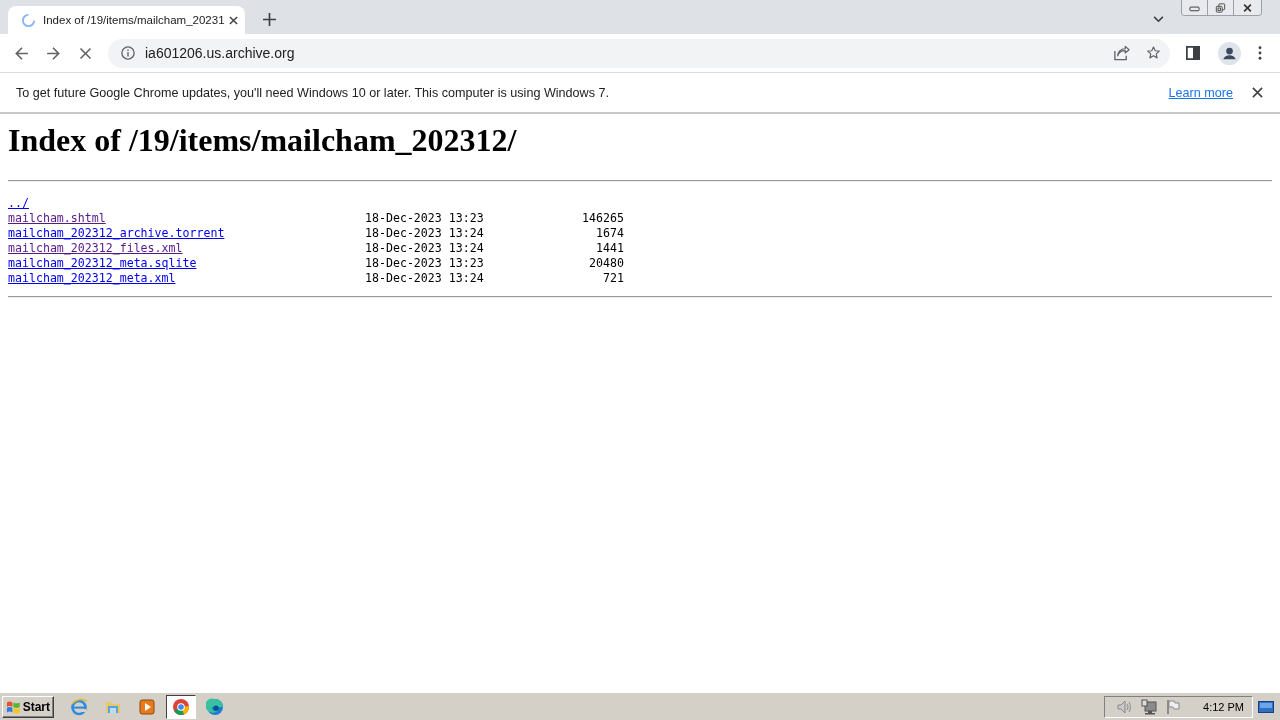 This screenshot has height=720, width=1280. Describe the element at coordinates (233, 20) in the screenshot. I see `close-tab-icon` at that location.